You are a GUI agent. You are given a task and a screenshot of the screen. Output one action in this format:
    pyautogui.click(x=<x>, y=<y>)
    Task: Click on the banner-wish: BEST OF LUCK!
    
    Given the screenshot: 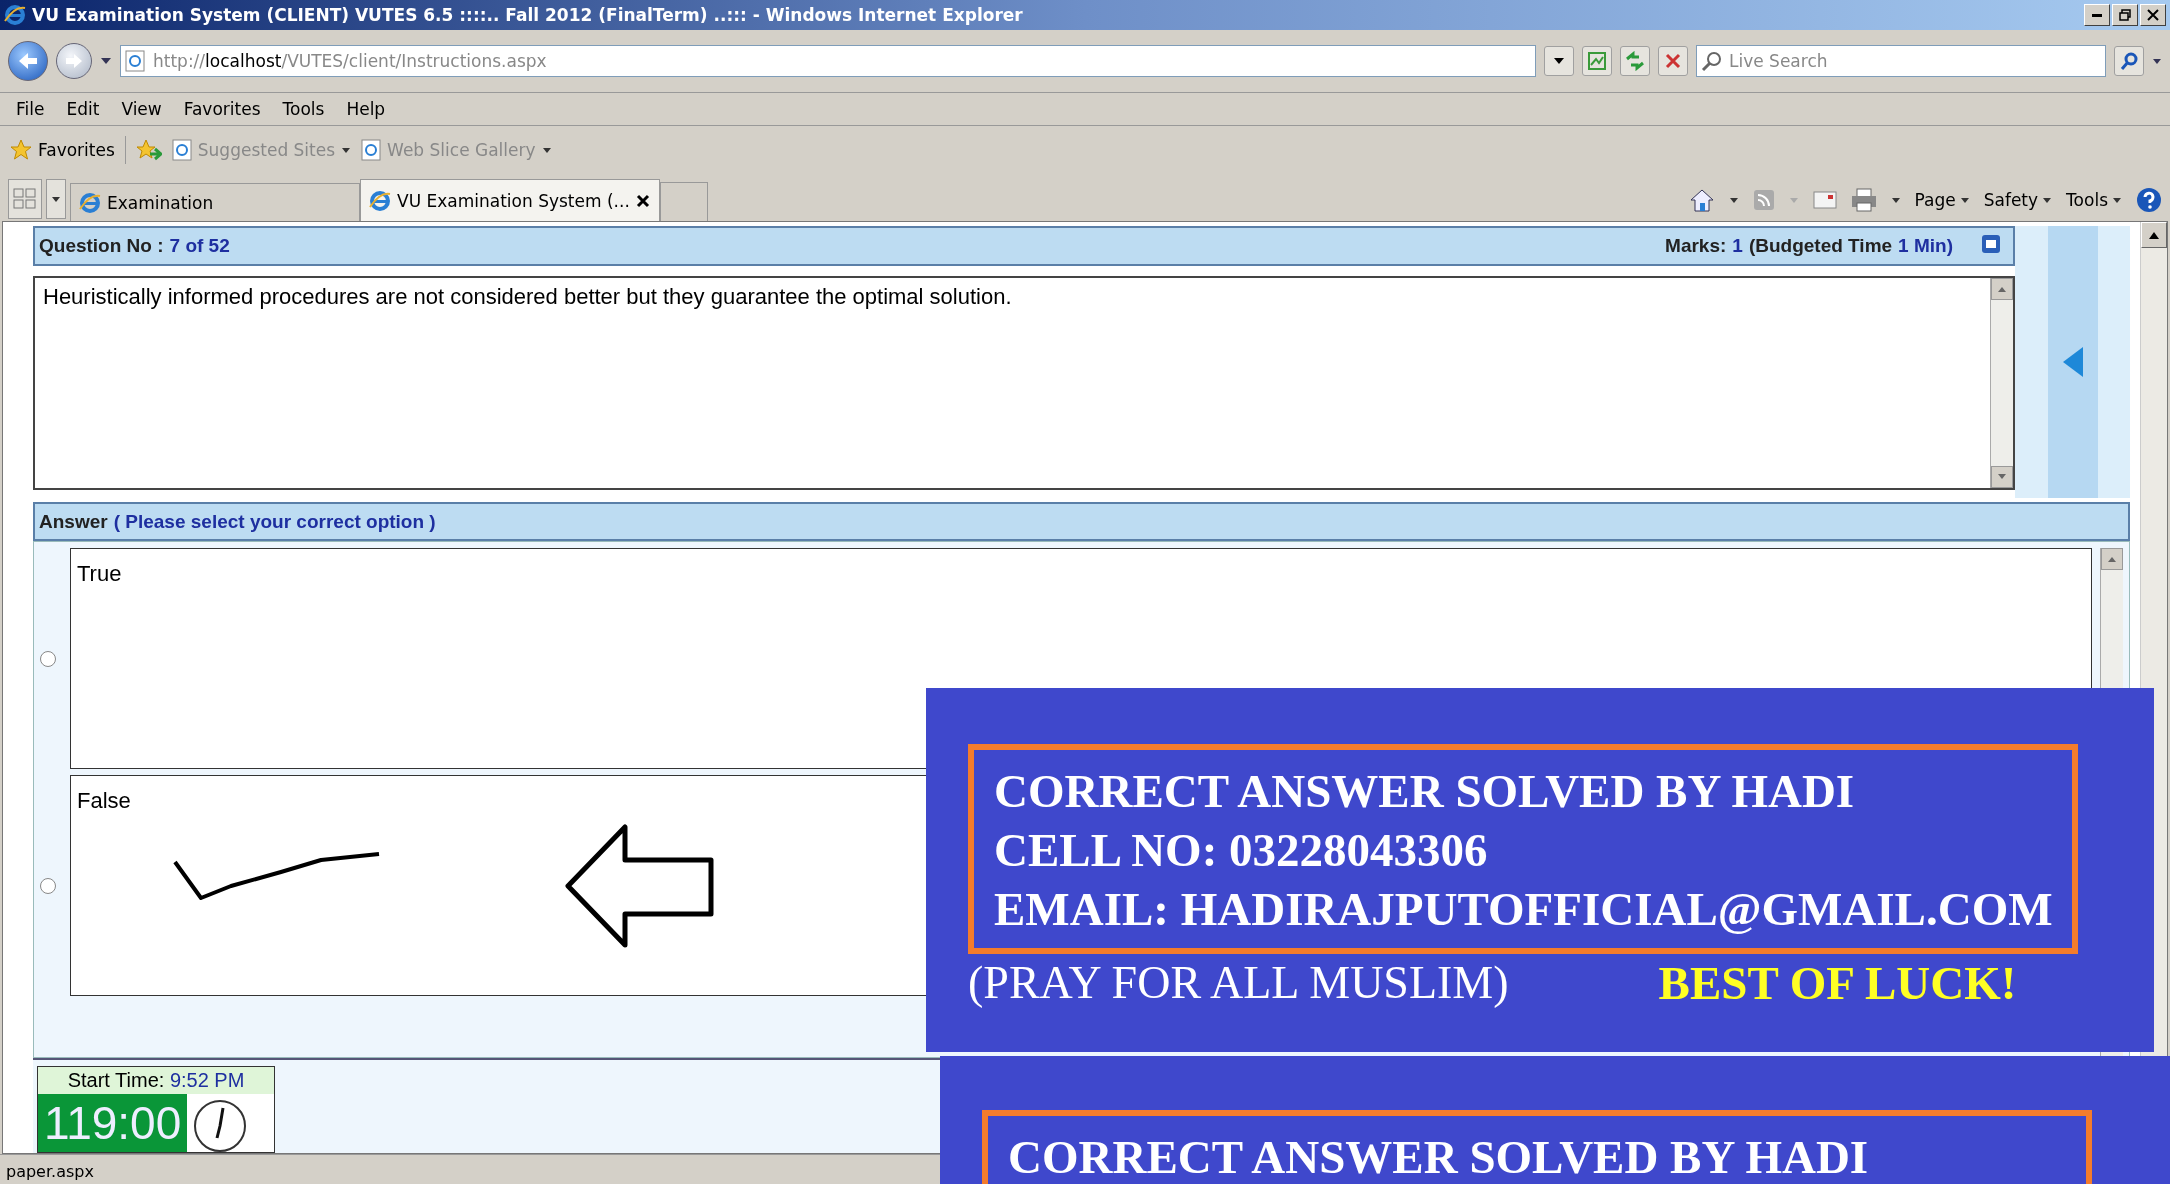 What is the action you would take?
    pyautogui.click(x=1837, y=983)
    